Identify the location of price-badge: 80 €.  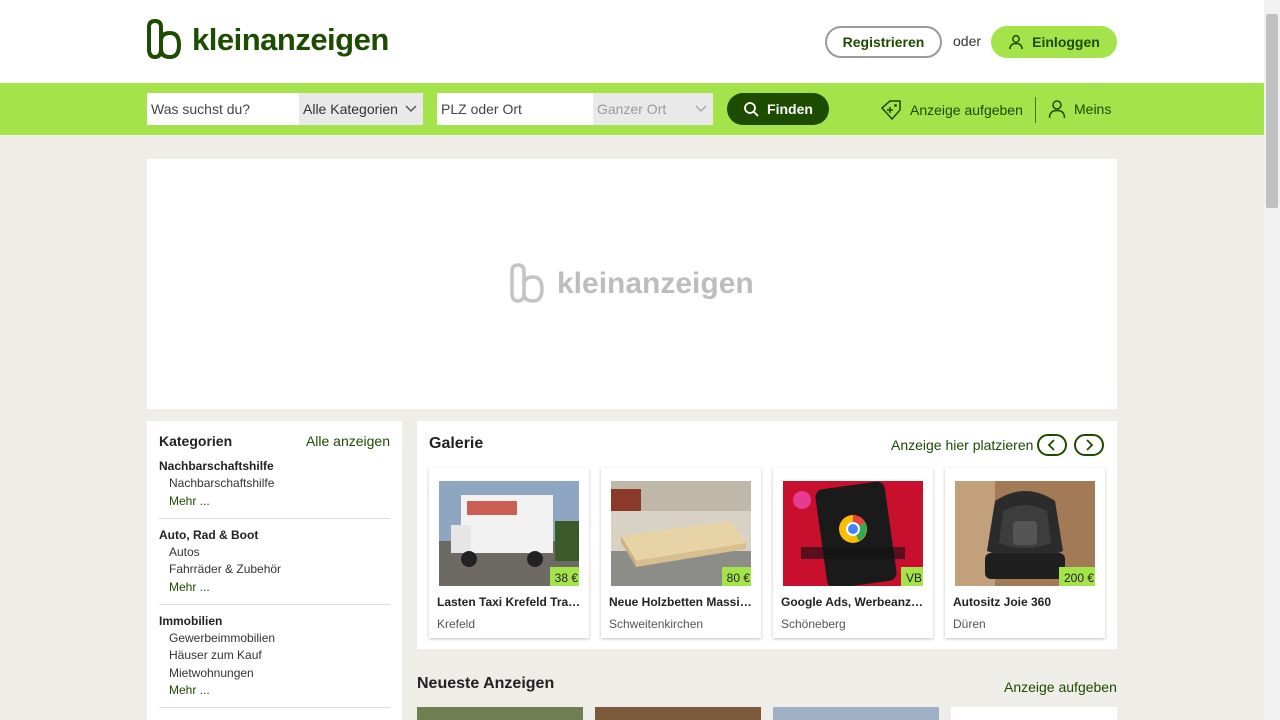
(736, 576).